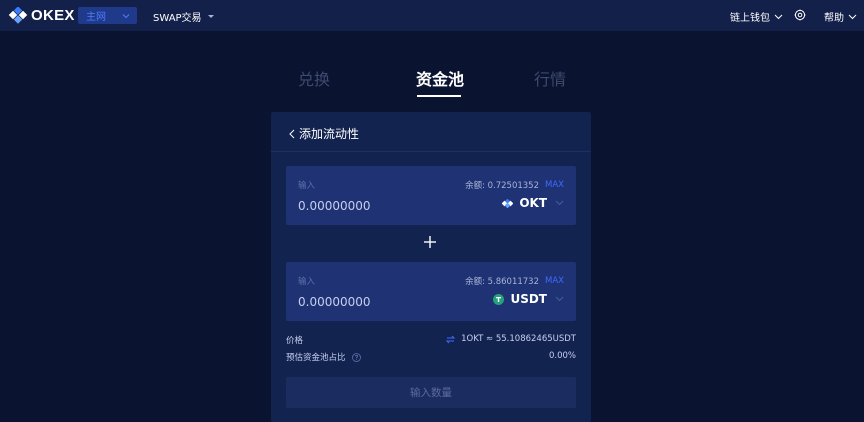 The width and height of the screenshot is (864, 422). I want to click on token-input-box-1: 输入 余额: 0.72501352 MAX OKT, so click(431, 195).